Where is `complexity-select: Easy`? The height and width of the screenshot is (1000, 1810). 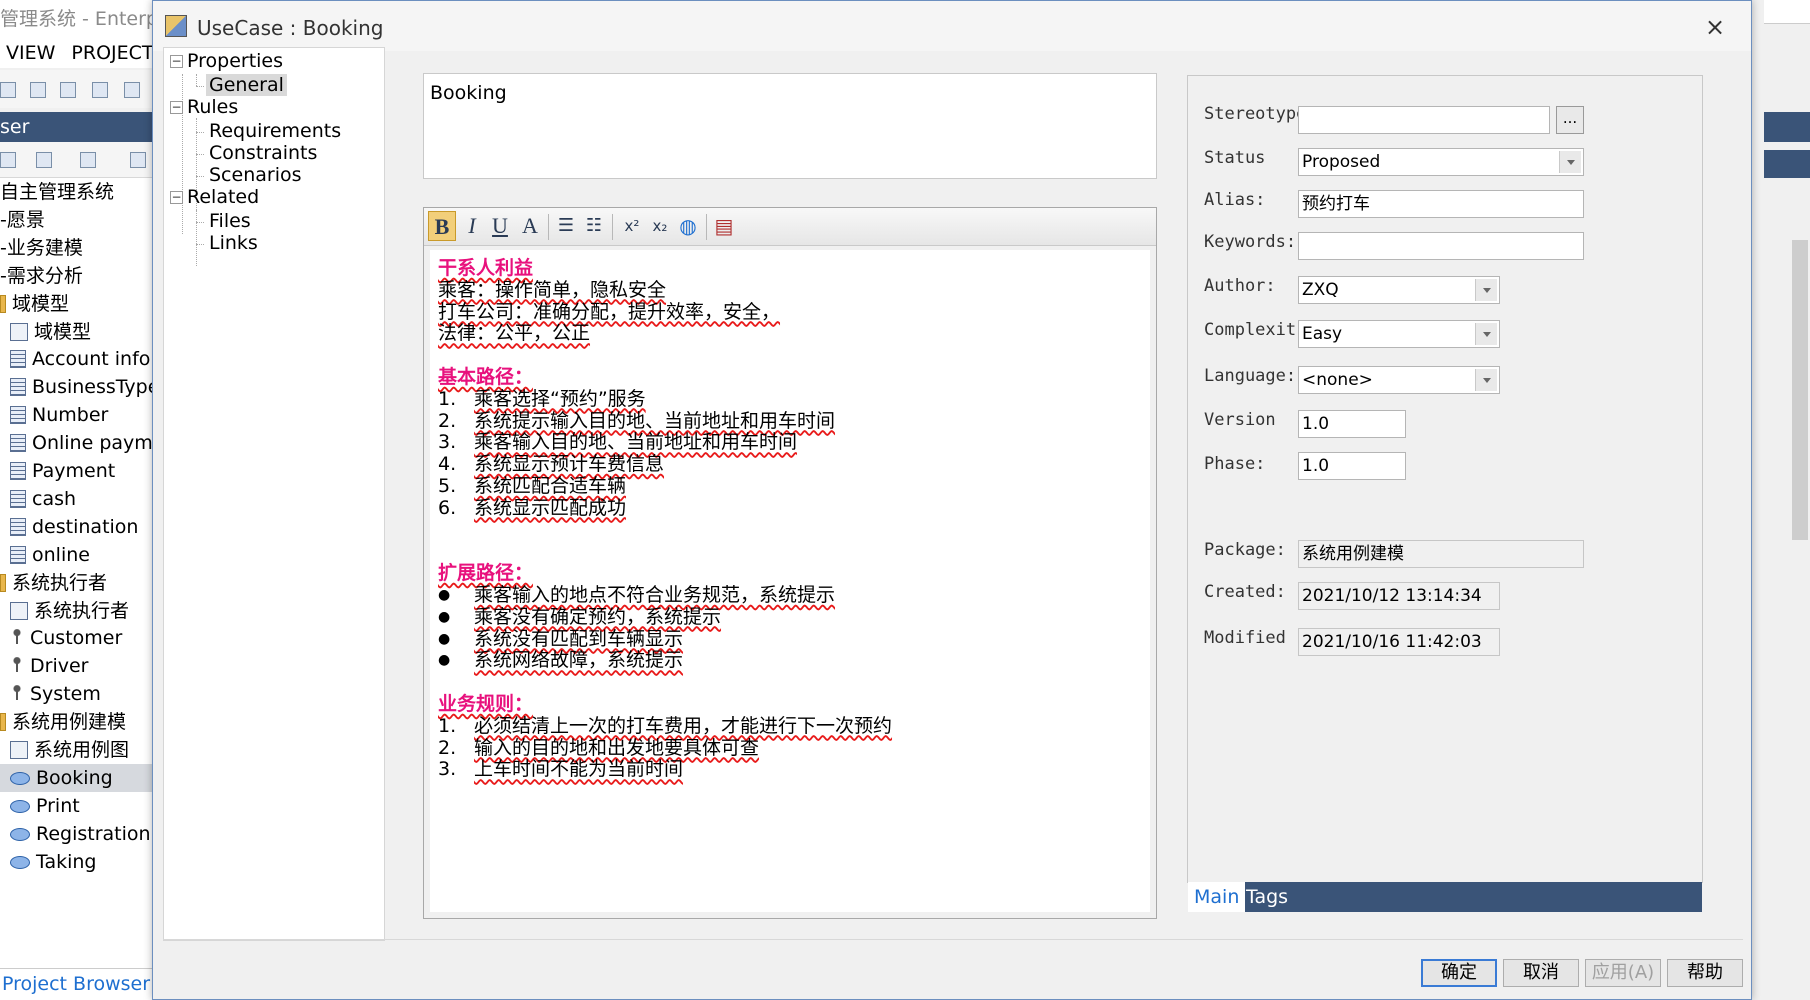 complexity-select: Easy is located at coordinates (1399, 334).